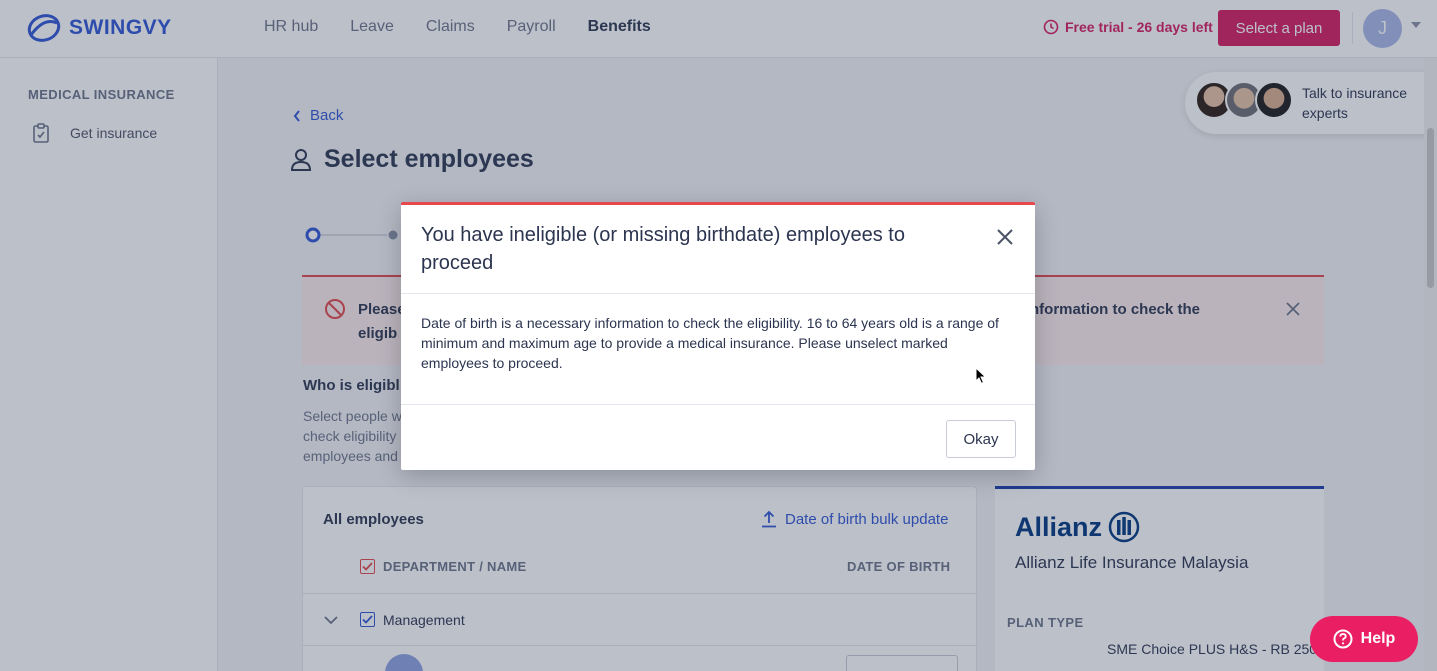 The image size is (1437, 671). Describe the element at coordinates (981, 376) in the screenshot. I see `mouse-cursor-icon` at that location.